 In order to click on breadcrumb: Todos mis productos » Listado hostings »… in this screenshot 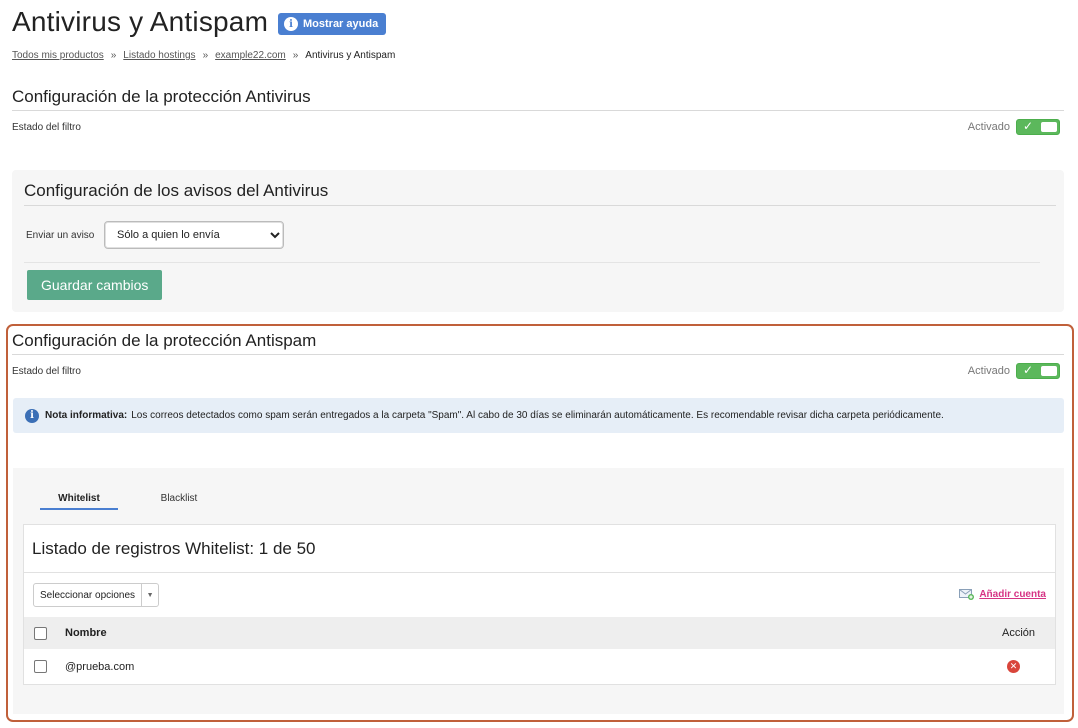, I will do `click(203, 55)`.